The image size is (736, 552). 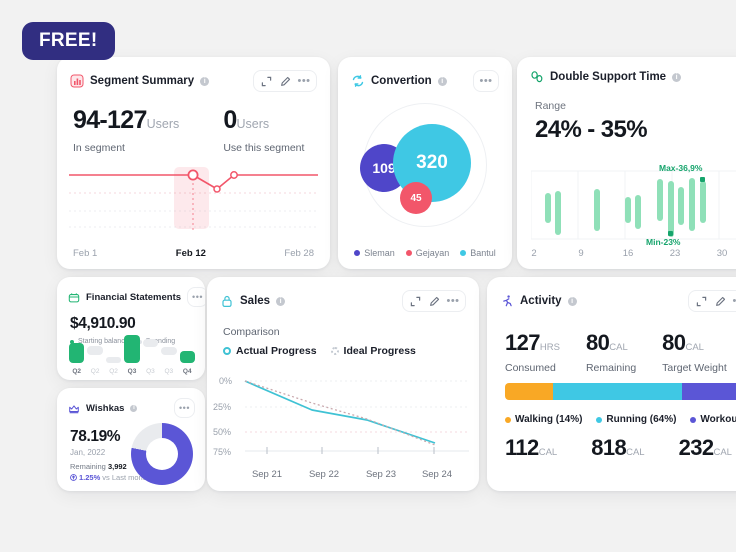 What do you see at coordinates (432, 162) in the screenshot?
I see `bubble-label: 320` at bounding box center [432, 162].